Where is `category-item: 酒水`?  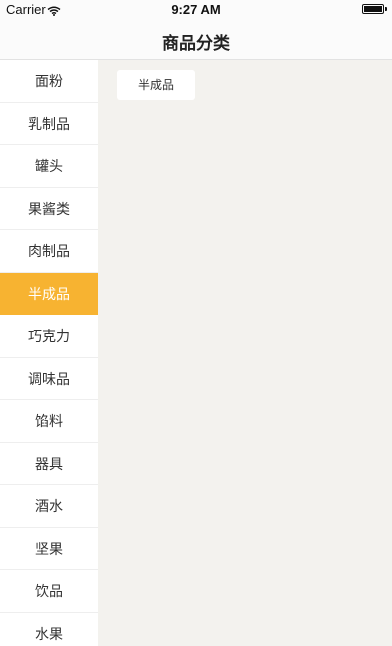 category-item: 酒水 is located at coordinates (49, 506).